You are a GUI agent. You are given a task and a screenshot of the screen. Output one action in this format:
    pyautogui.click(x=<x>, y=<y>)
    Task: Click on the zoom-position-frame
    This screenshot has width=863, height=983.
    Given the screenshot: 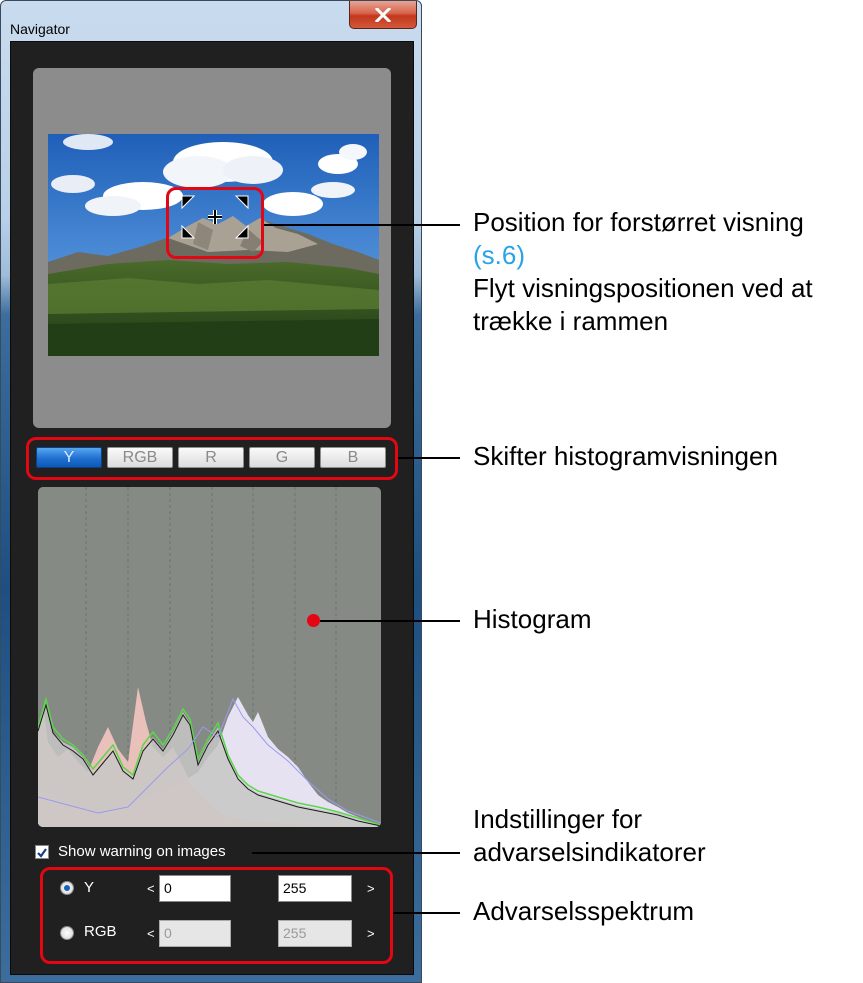 What is the action you would take?
    pyautogui.click(x=215, y=217)
    